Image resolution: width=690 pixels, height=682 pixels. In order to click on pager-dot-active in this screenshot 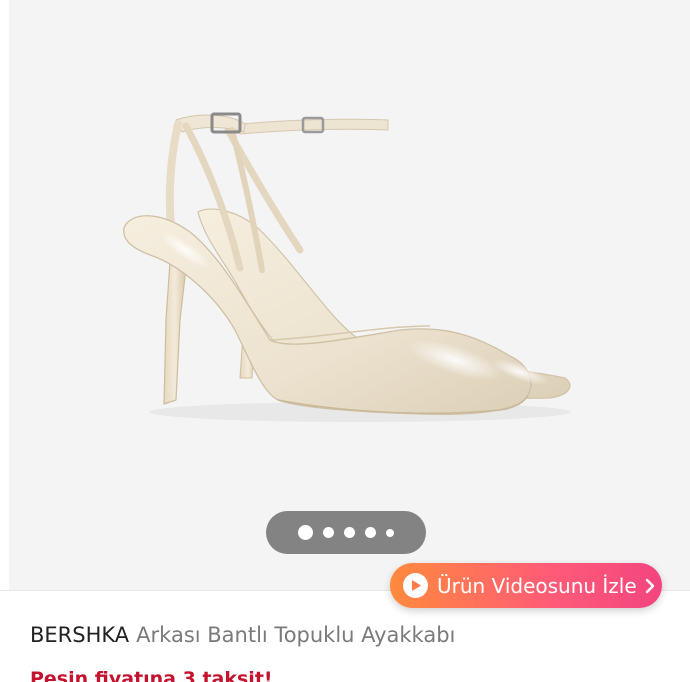, I will do `click(305, 532)`.